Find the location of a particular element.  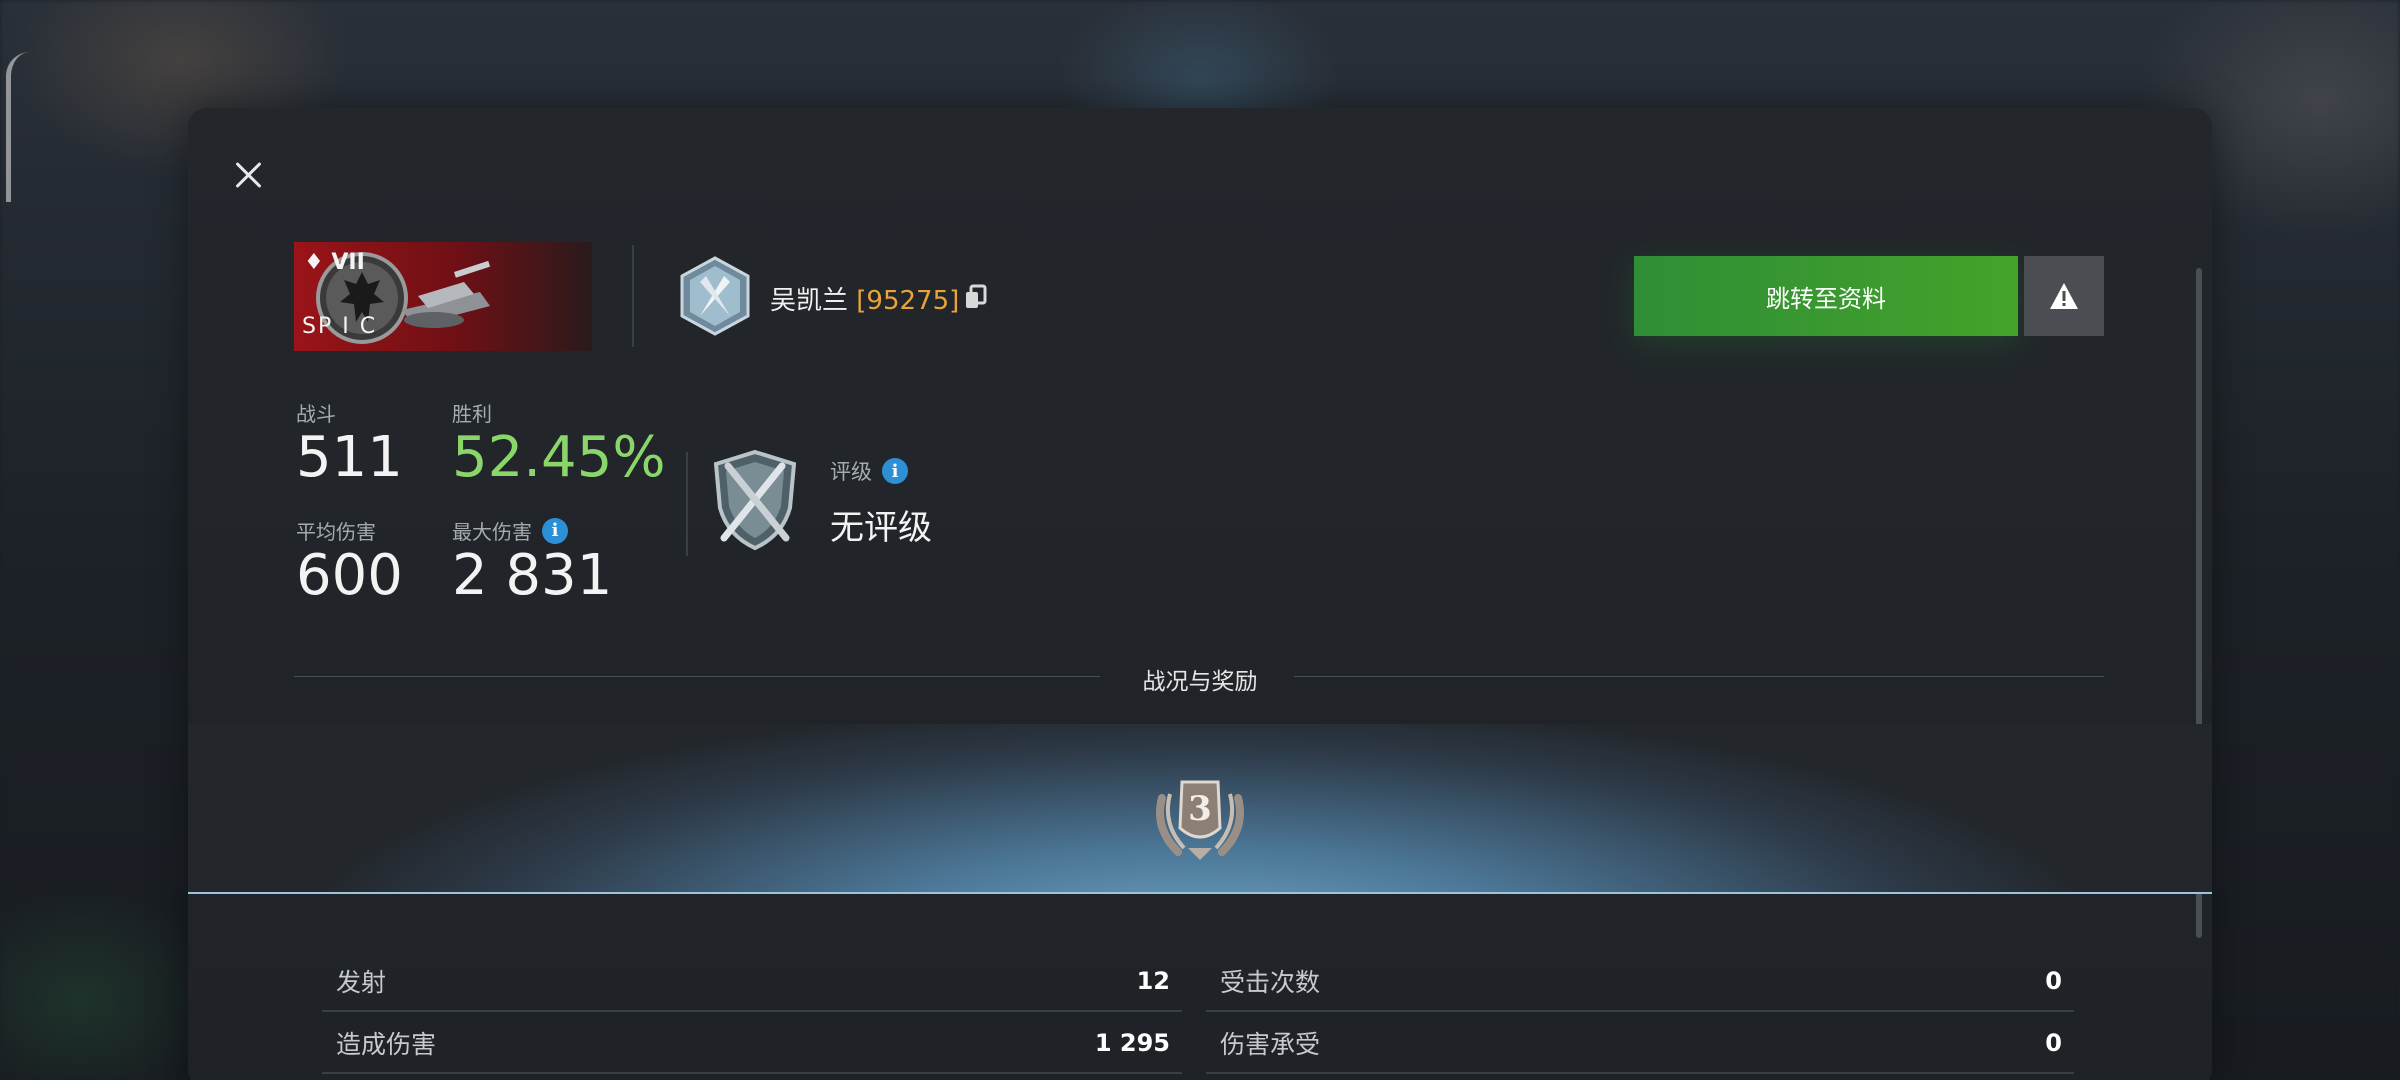

player-name: 吴凯兰 [95275] is located at coordinates (864, 298).